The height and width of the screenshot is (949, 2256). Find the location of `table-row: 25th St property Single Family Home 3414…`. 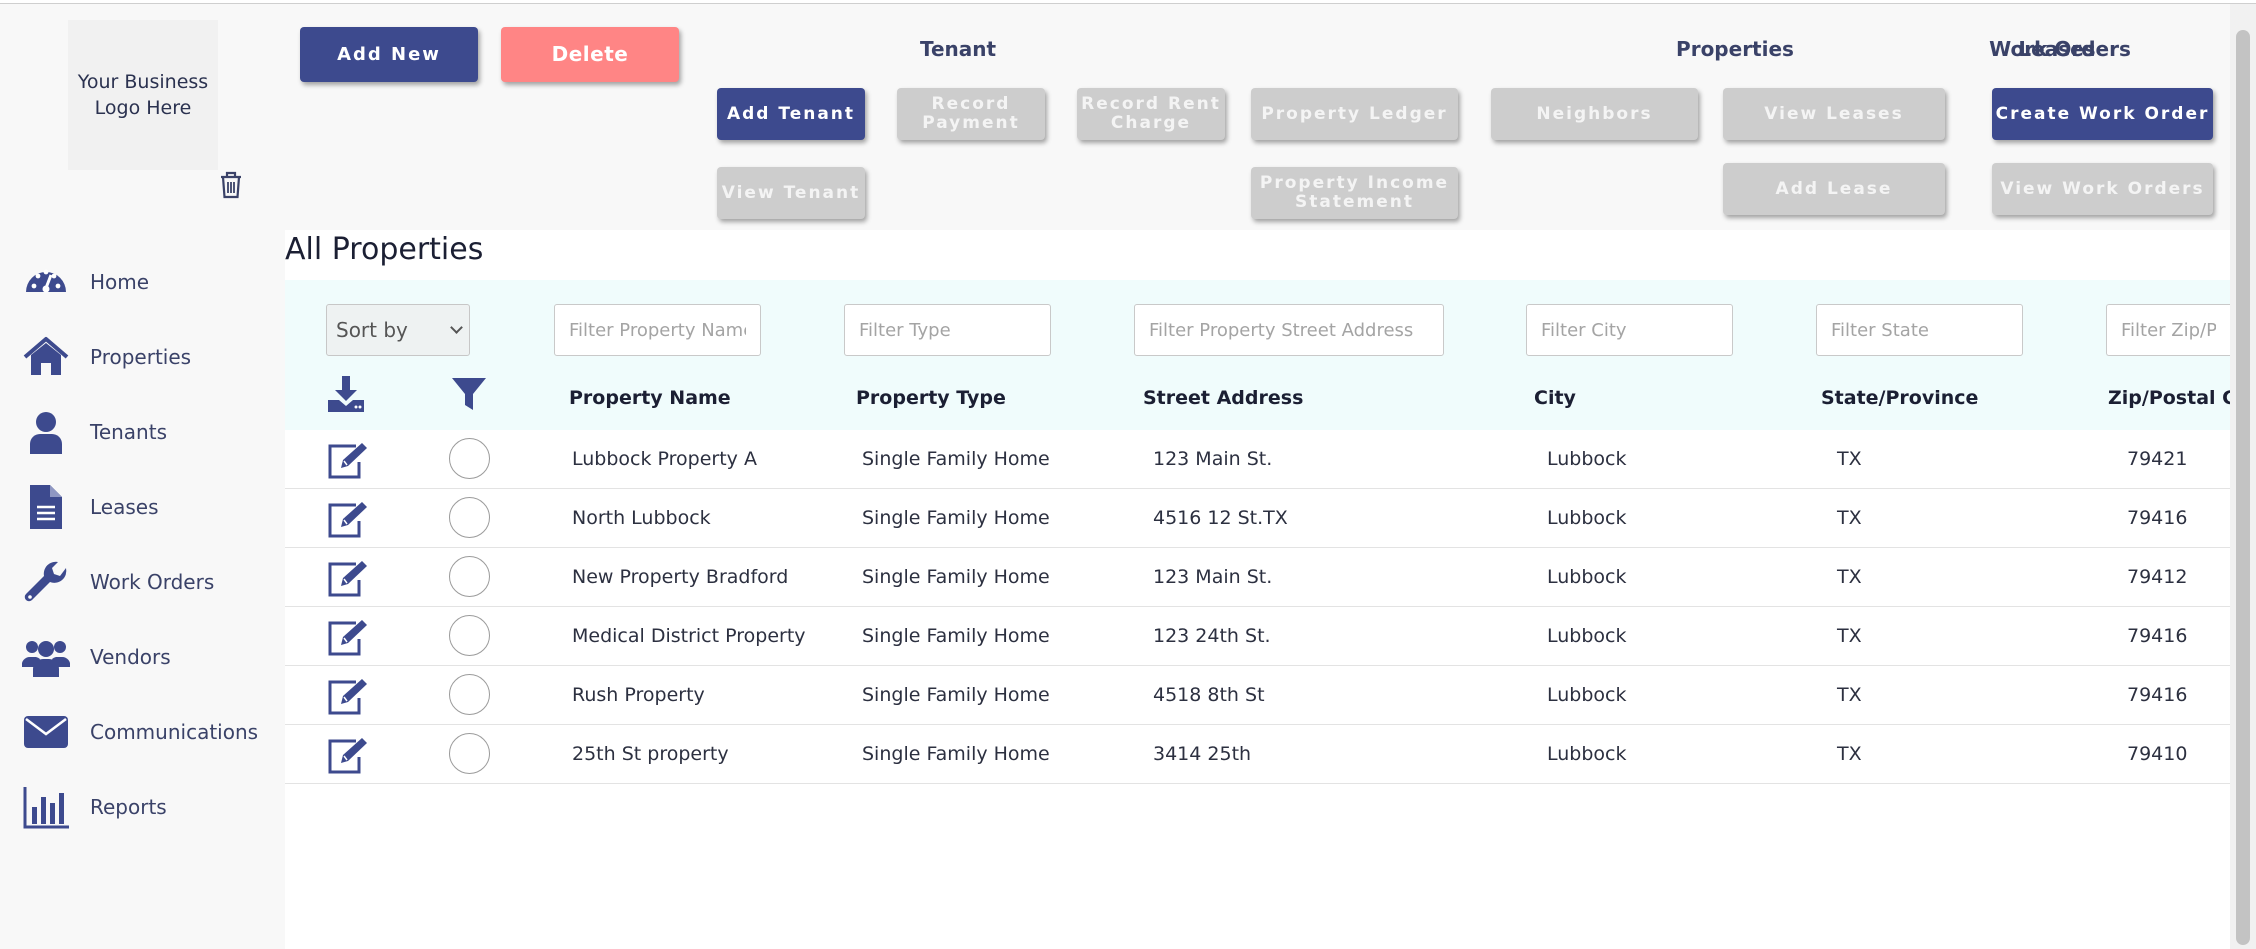

table-row: 25th St property Single Family Home 3414… is located at coordinates (1257, 754).